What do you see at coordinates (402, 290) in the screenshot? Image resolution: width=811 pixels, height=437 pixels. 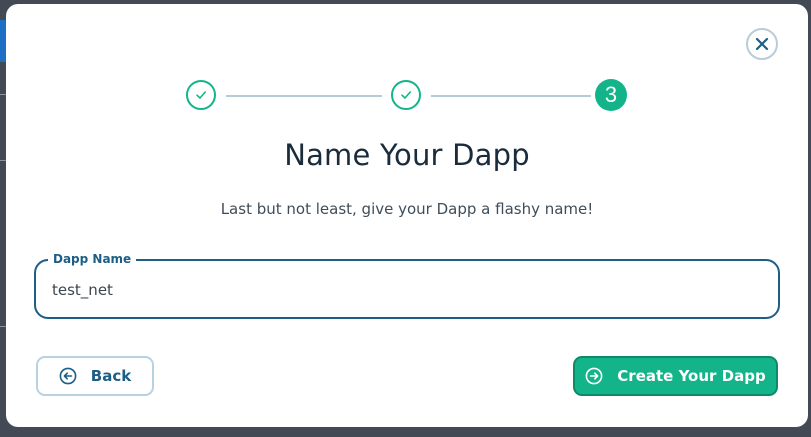 I see `dapp-name-input` at bounding box center [402, 290].